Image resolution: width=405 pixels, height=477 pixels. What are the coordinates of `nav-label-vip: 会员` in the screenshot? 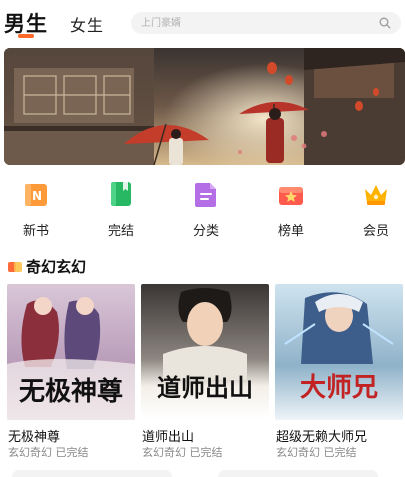 It's located at (375, 231).